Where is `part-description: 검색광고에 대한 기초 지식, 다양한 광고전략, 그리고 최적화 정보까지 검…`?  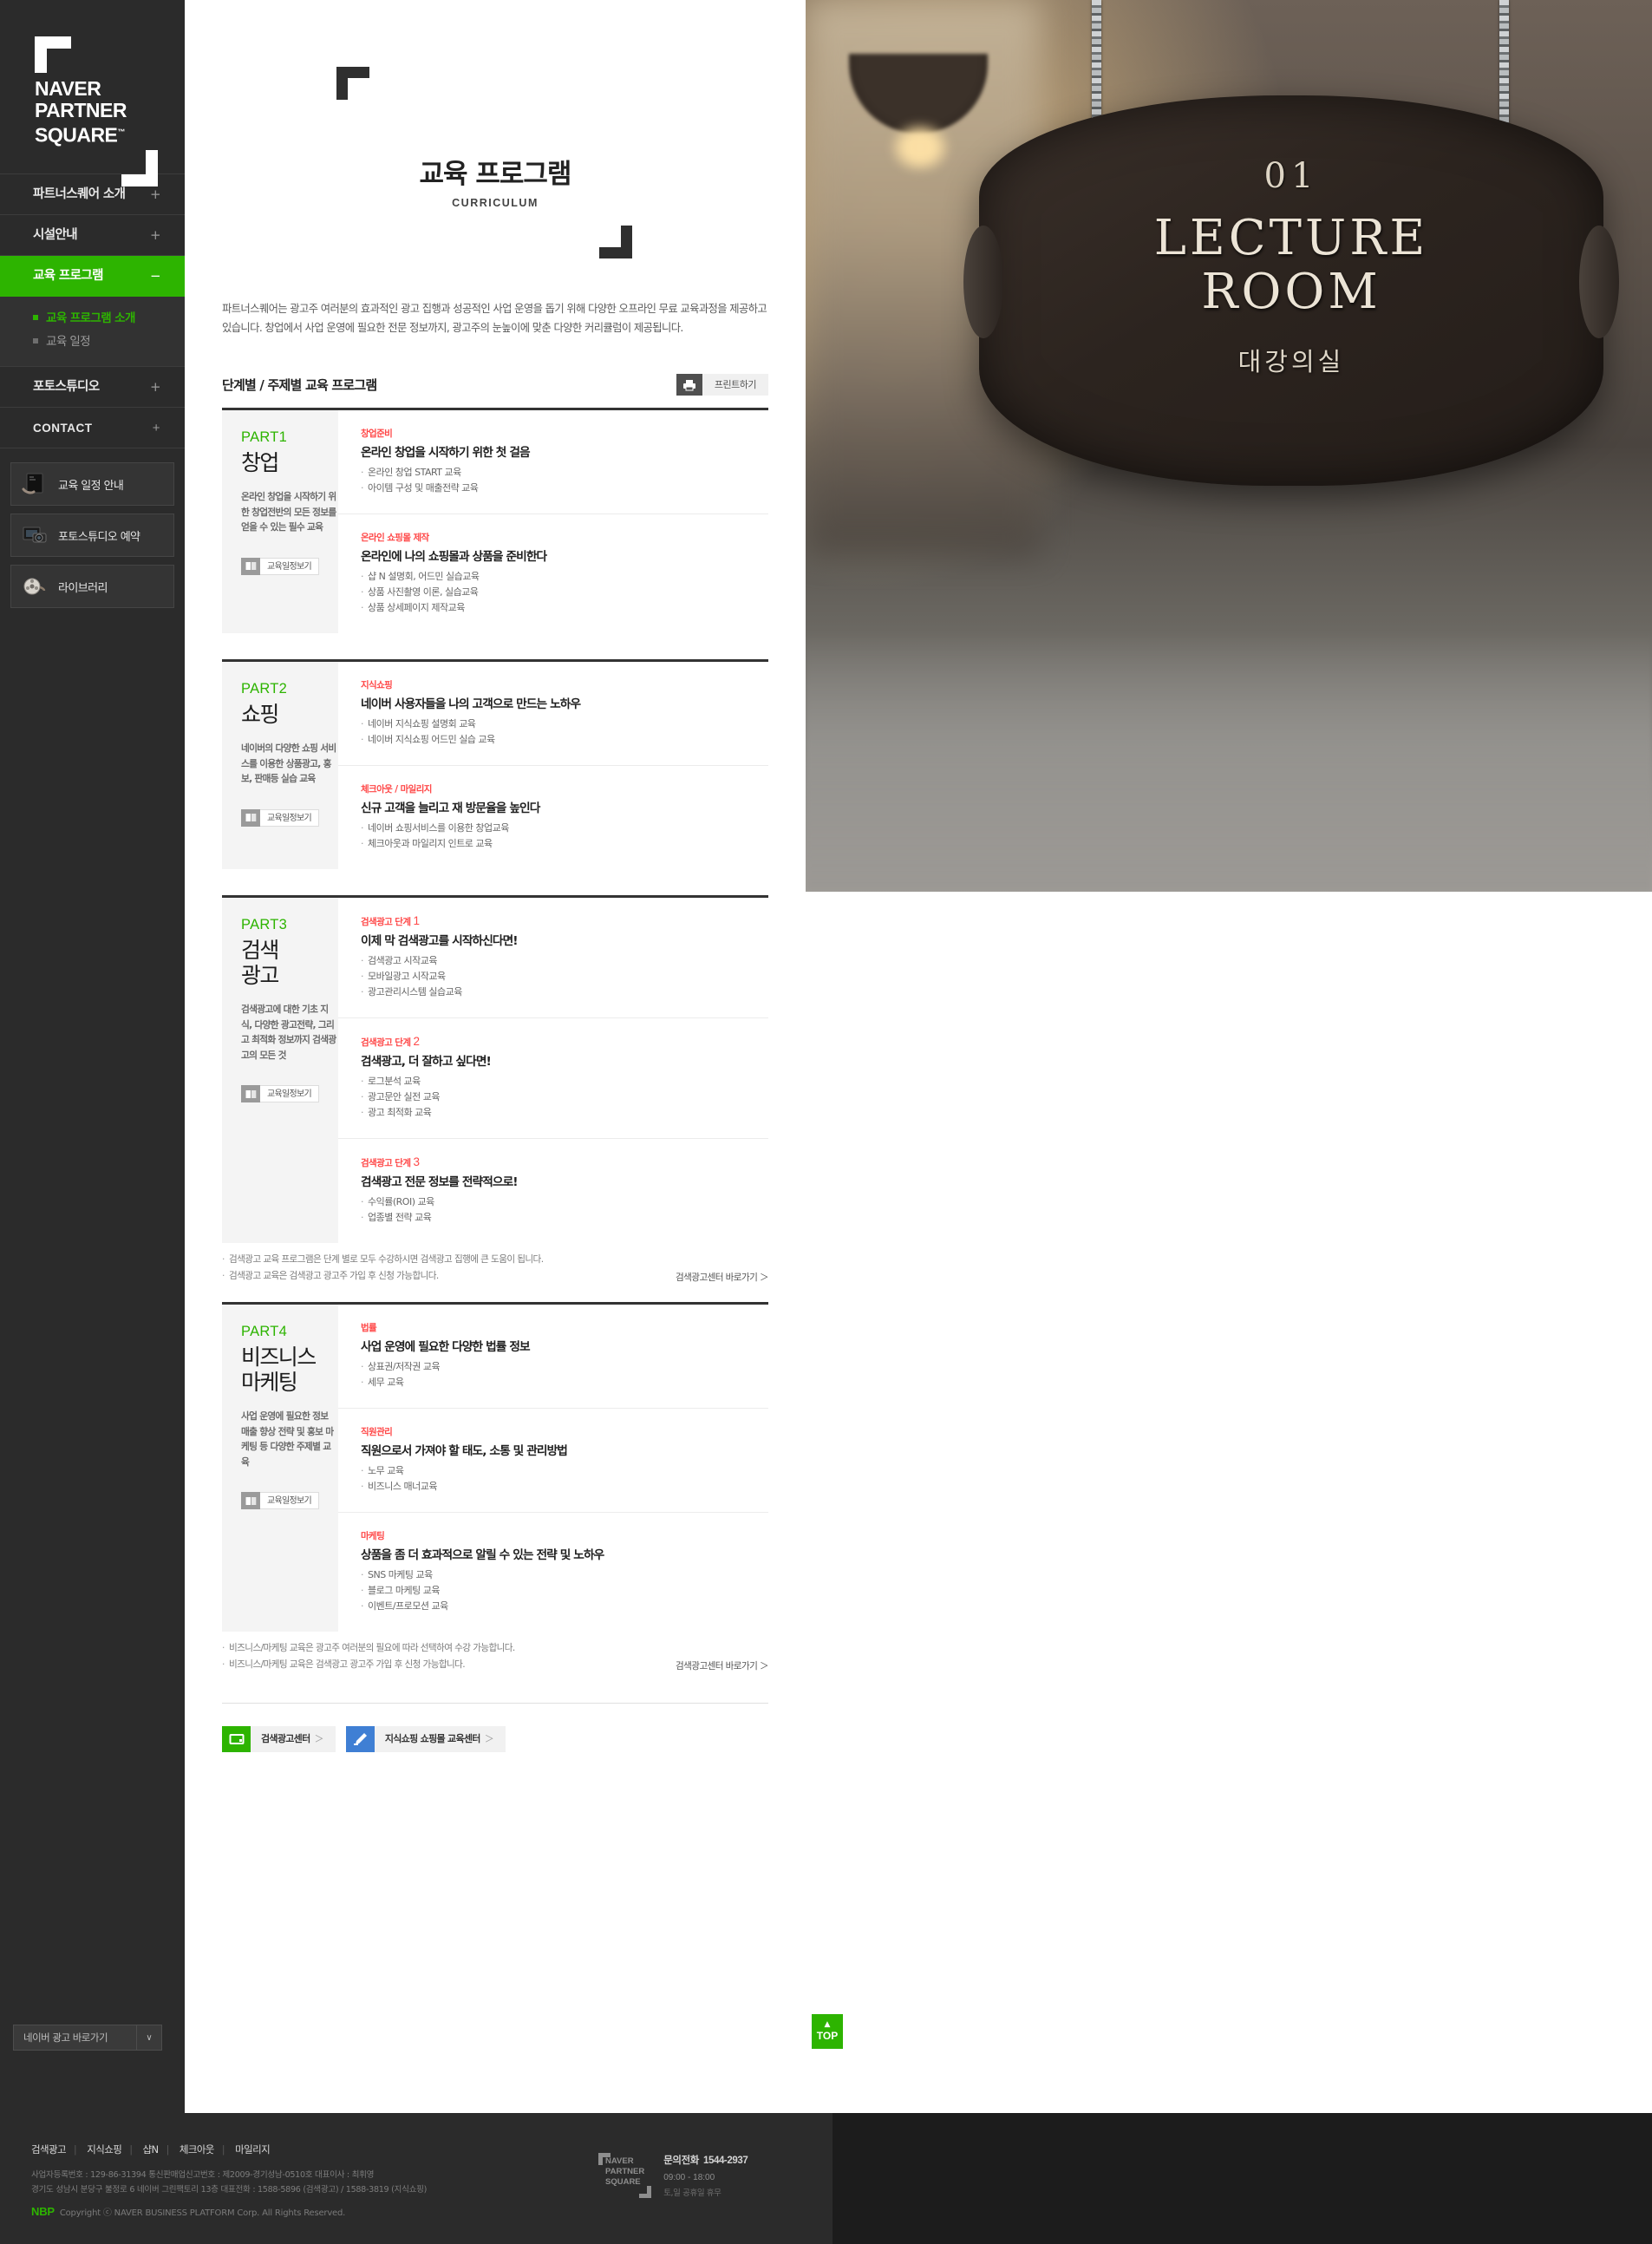 part-description: 검색광고에 대한 기초 지식, 다양한 광고전략, 그리고 최적화 정보까지 검… is located at coordinates (289, 1032).